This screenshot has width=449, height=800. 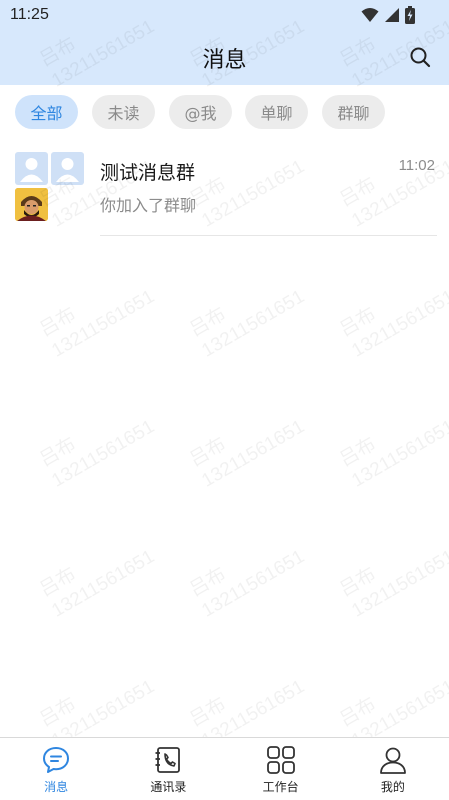 I want to click on status-time: 11:25, so click(x=29, y=14).